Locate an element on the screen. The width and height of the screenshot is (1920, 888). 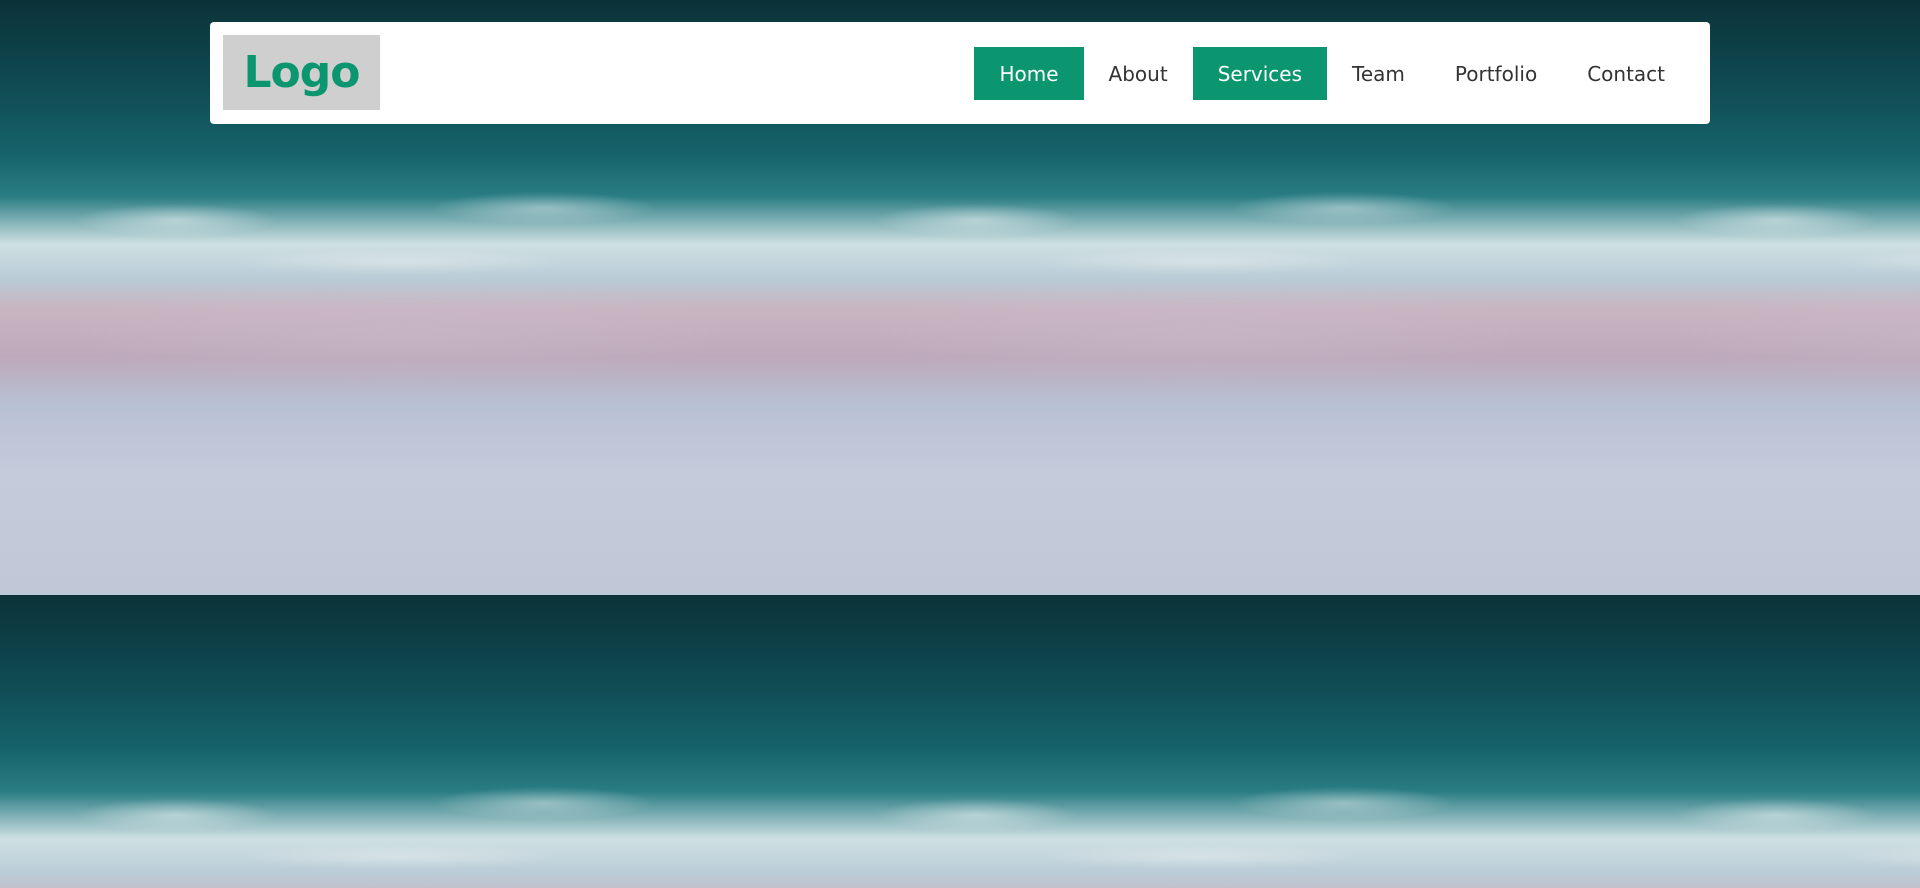
nav-item-about: About is located at coordinates (1138, 73).